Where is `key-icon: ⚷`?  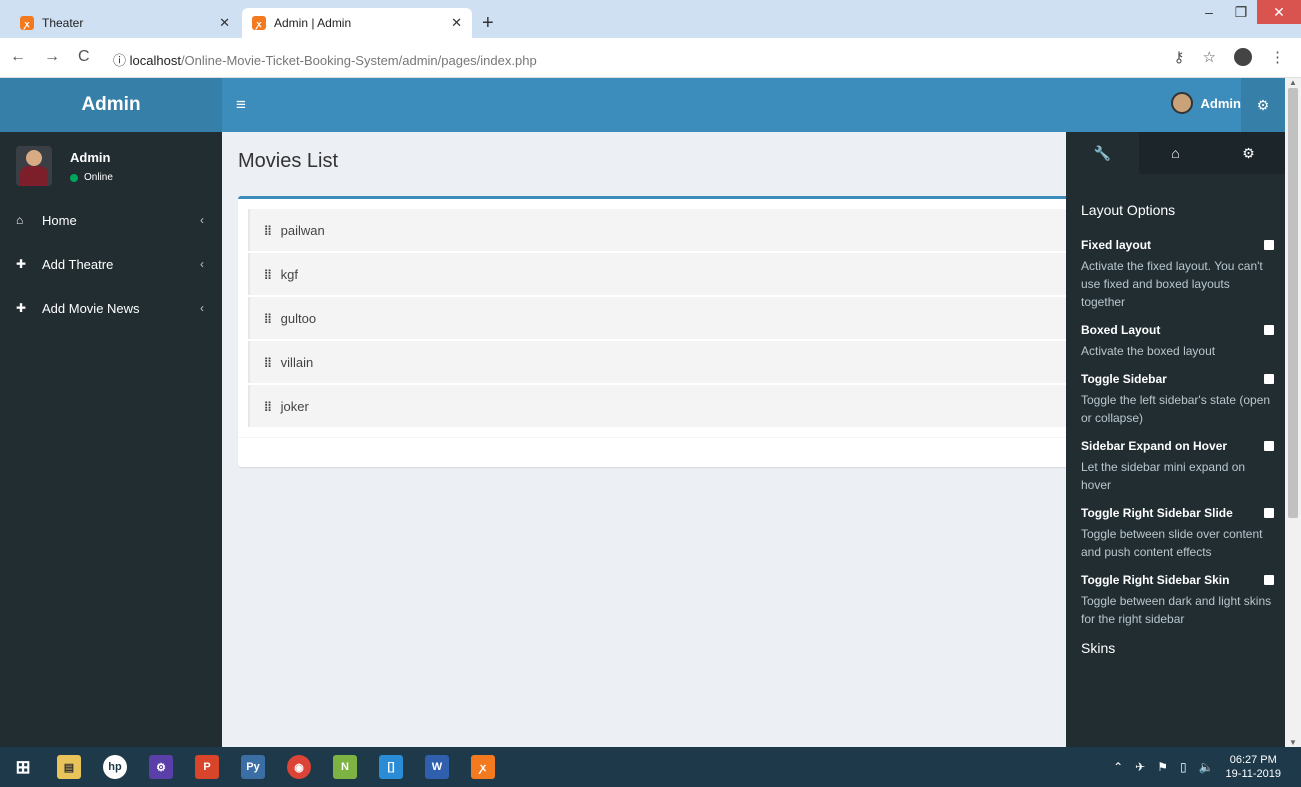
key-icon: ⚷ is located at coordinates (1179, 57).